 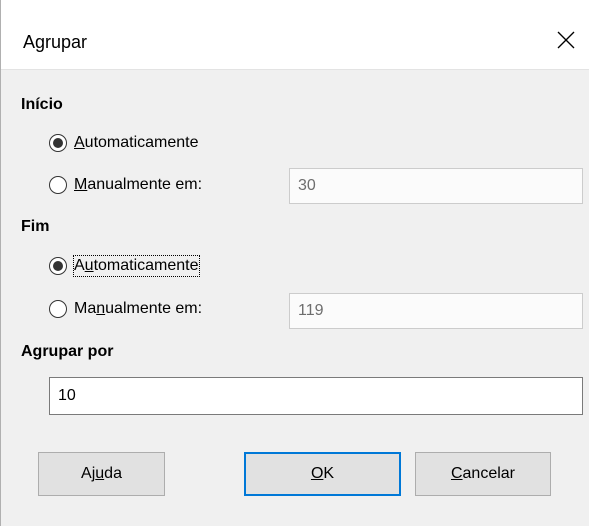 What do you see at coordinates (35, 226) in the screenshot?
I see `end-heading: Fim` at bounding box center [35, 226].